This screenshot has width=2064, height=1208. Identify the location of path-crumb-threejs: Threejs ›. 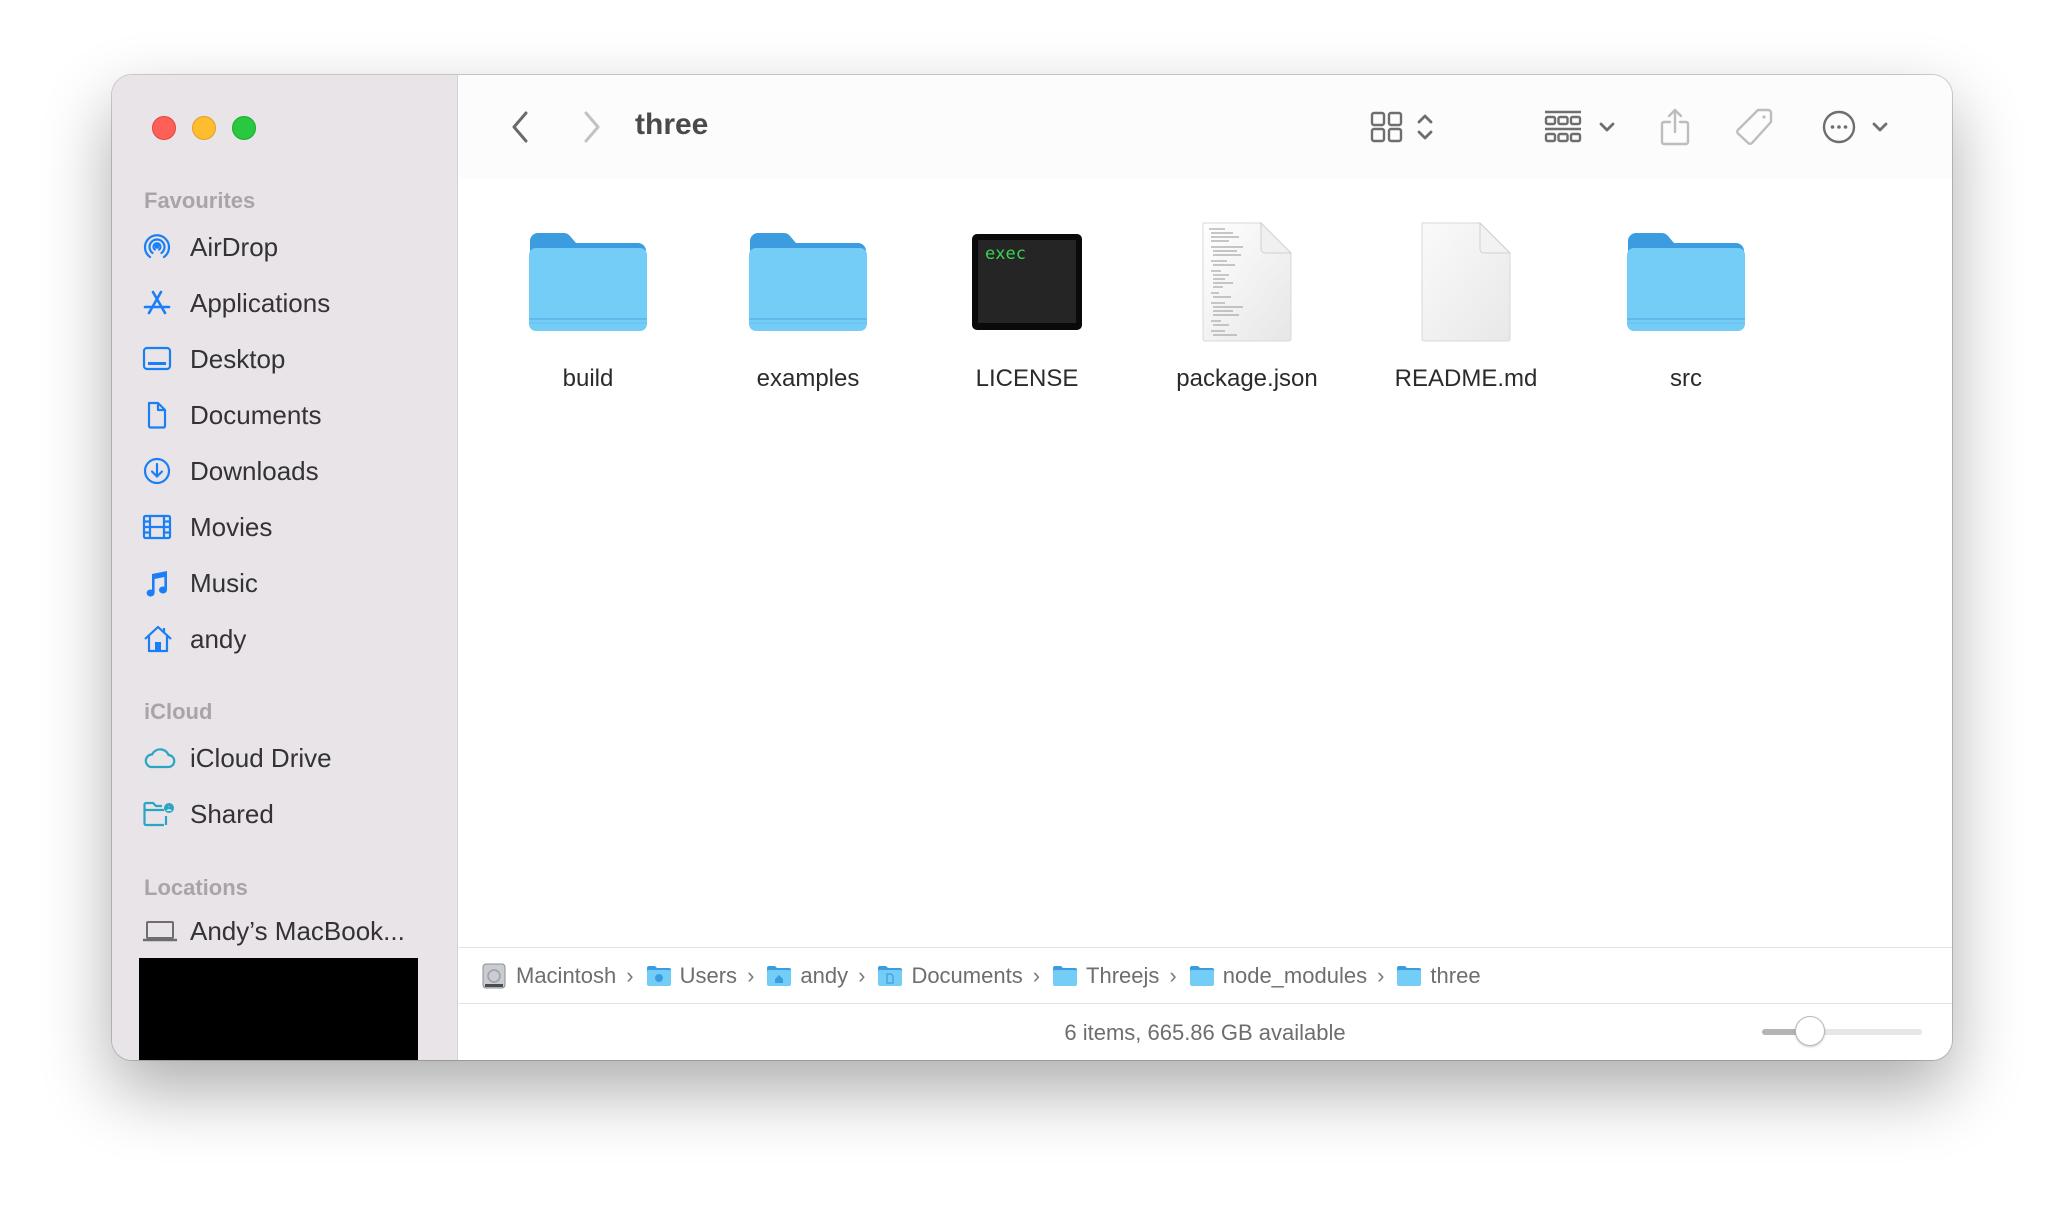
(1120, 976).